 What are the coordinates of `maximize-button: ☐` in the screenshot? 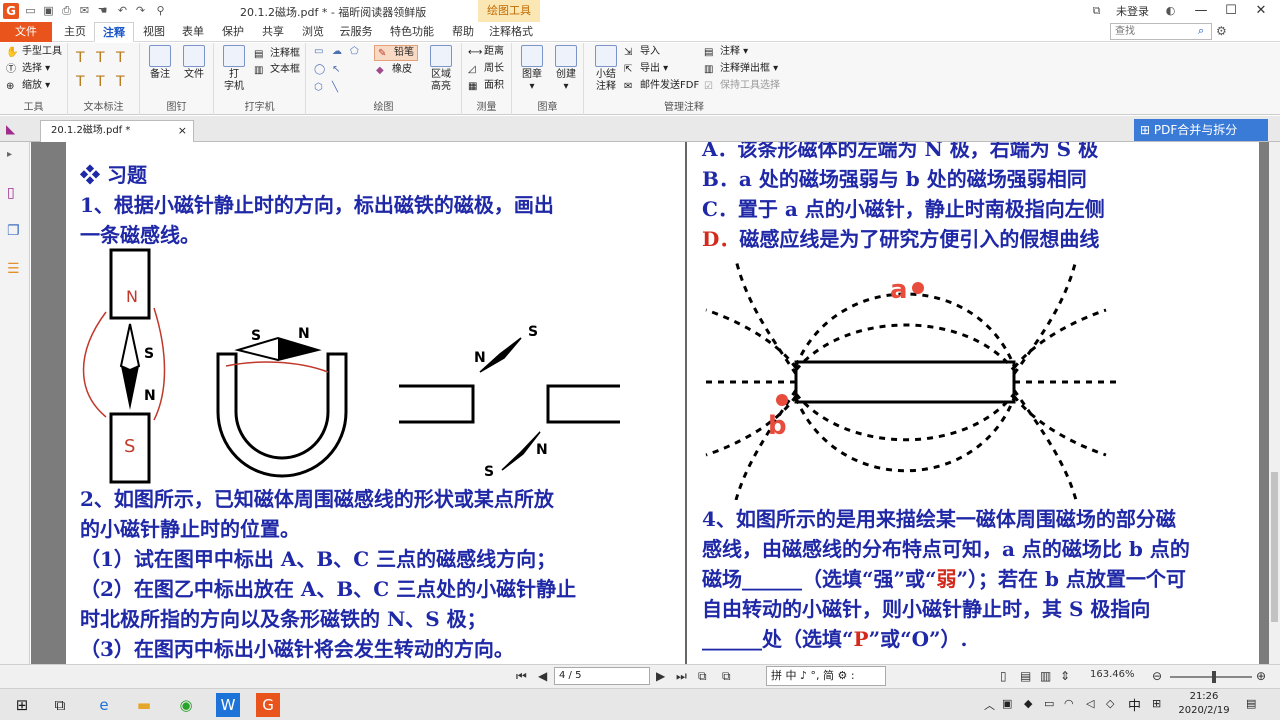 It's located at (1231, 11).